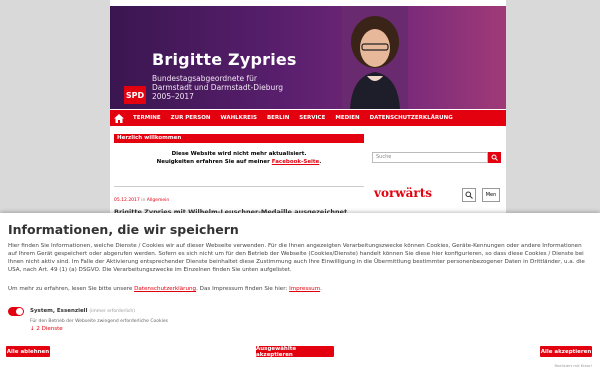 The height and width of the screenshot is (375, 600). What do you see at coordinates (295, 352) in the screenshot?
I see `accept-selected-button: Ausgewählte akzeptieren` at bounding box center [295, 352].